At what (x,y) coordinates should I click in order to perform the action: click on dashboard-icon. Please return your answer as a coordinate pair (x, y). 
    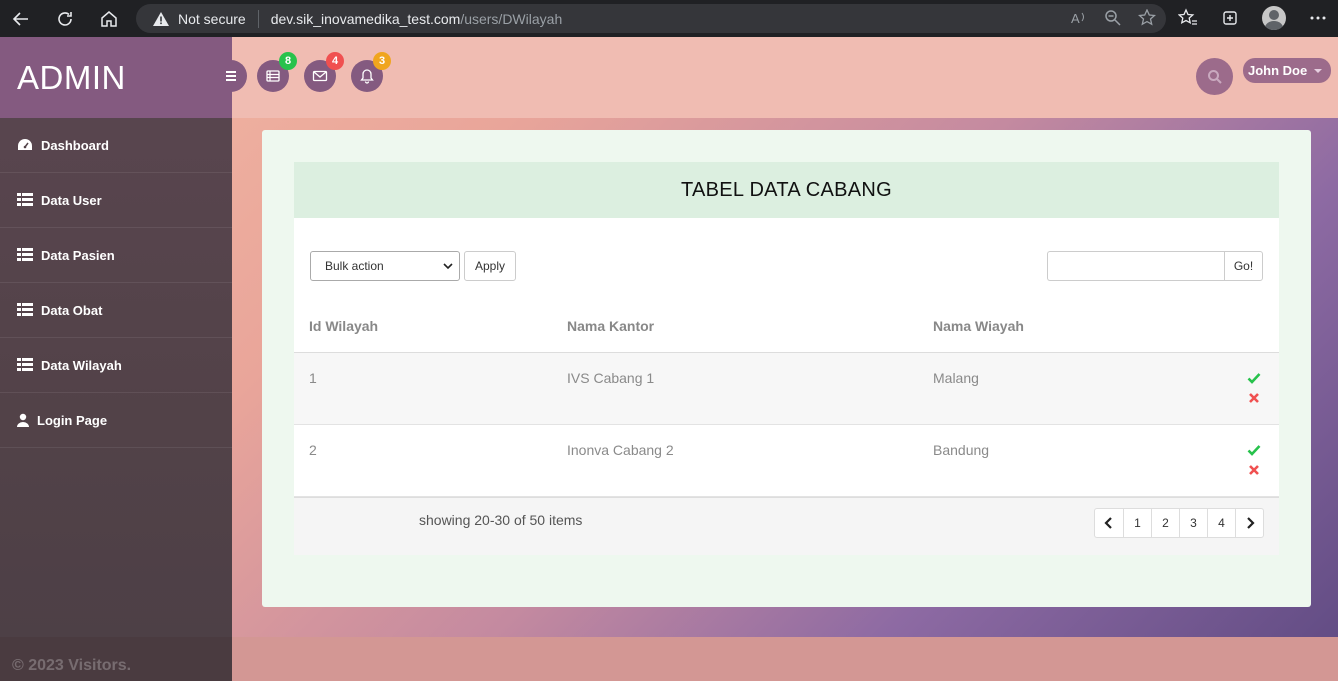
    Looking at the image, I should click on (25, 144).